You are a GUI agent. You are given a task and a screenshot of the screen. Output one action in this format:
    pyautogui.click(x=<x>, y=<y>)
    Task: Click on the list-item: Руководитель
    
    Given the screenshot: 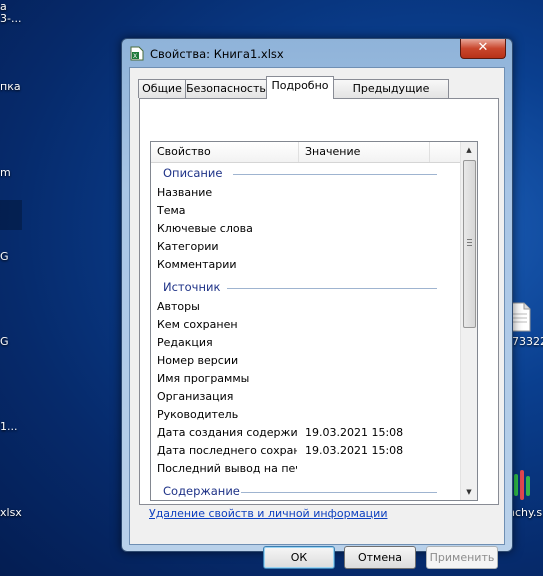 What is the action you would take?
    pyautogui.click(x=307, y=415)
    